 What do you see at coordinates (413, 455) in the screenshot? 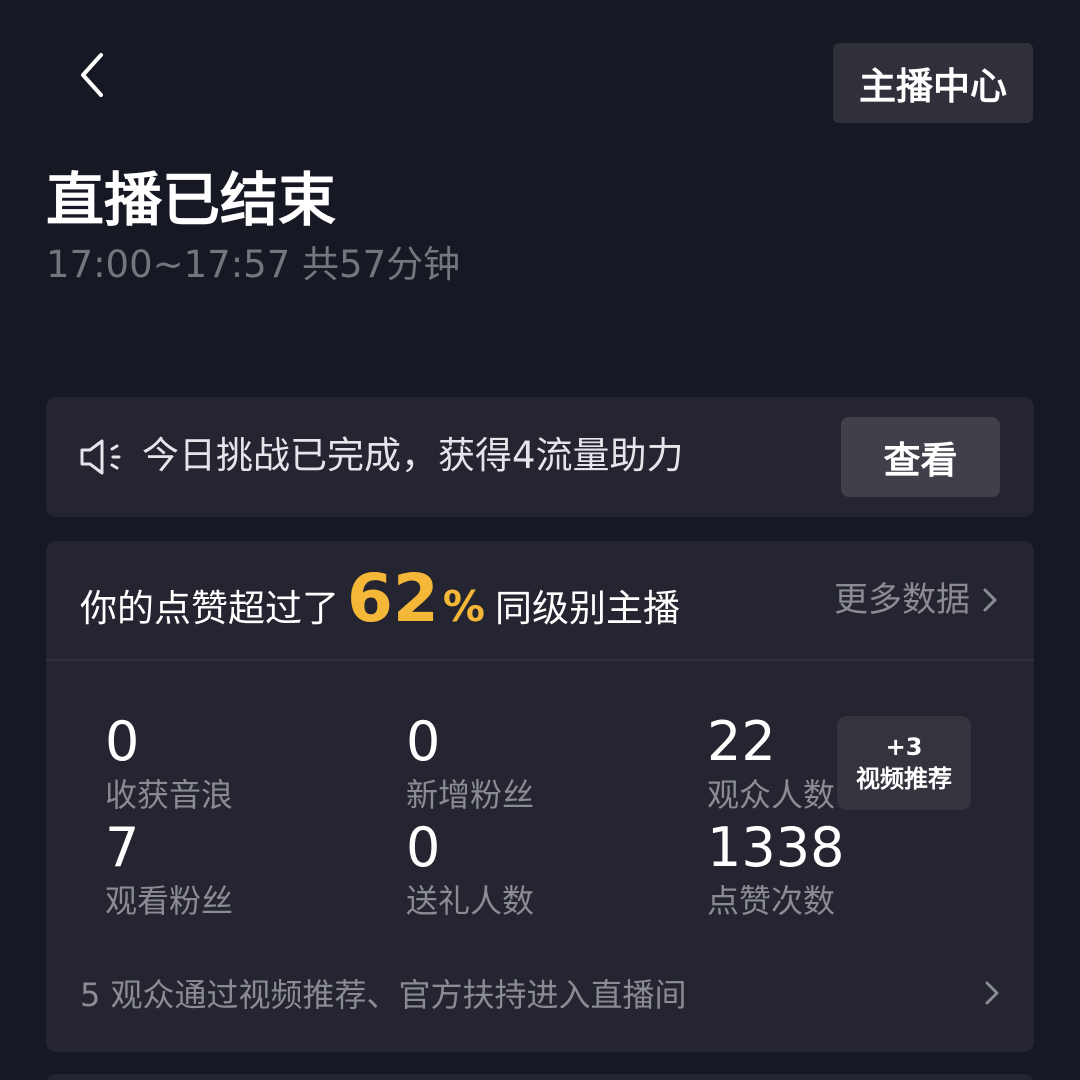
I see `challenge-text: 今日挑战已完成，获得4流量助力` at bounding box center [413, 455].